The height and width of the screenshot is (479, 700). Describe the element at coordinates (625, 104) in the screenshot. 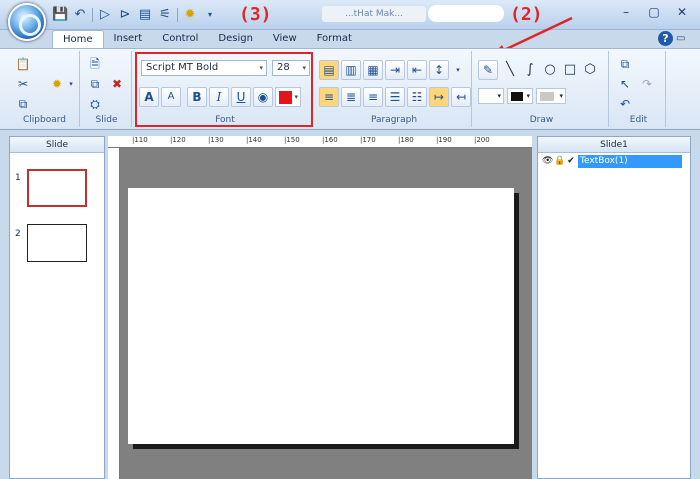

I see `undo-edit-icon: ↶` at that location.